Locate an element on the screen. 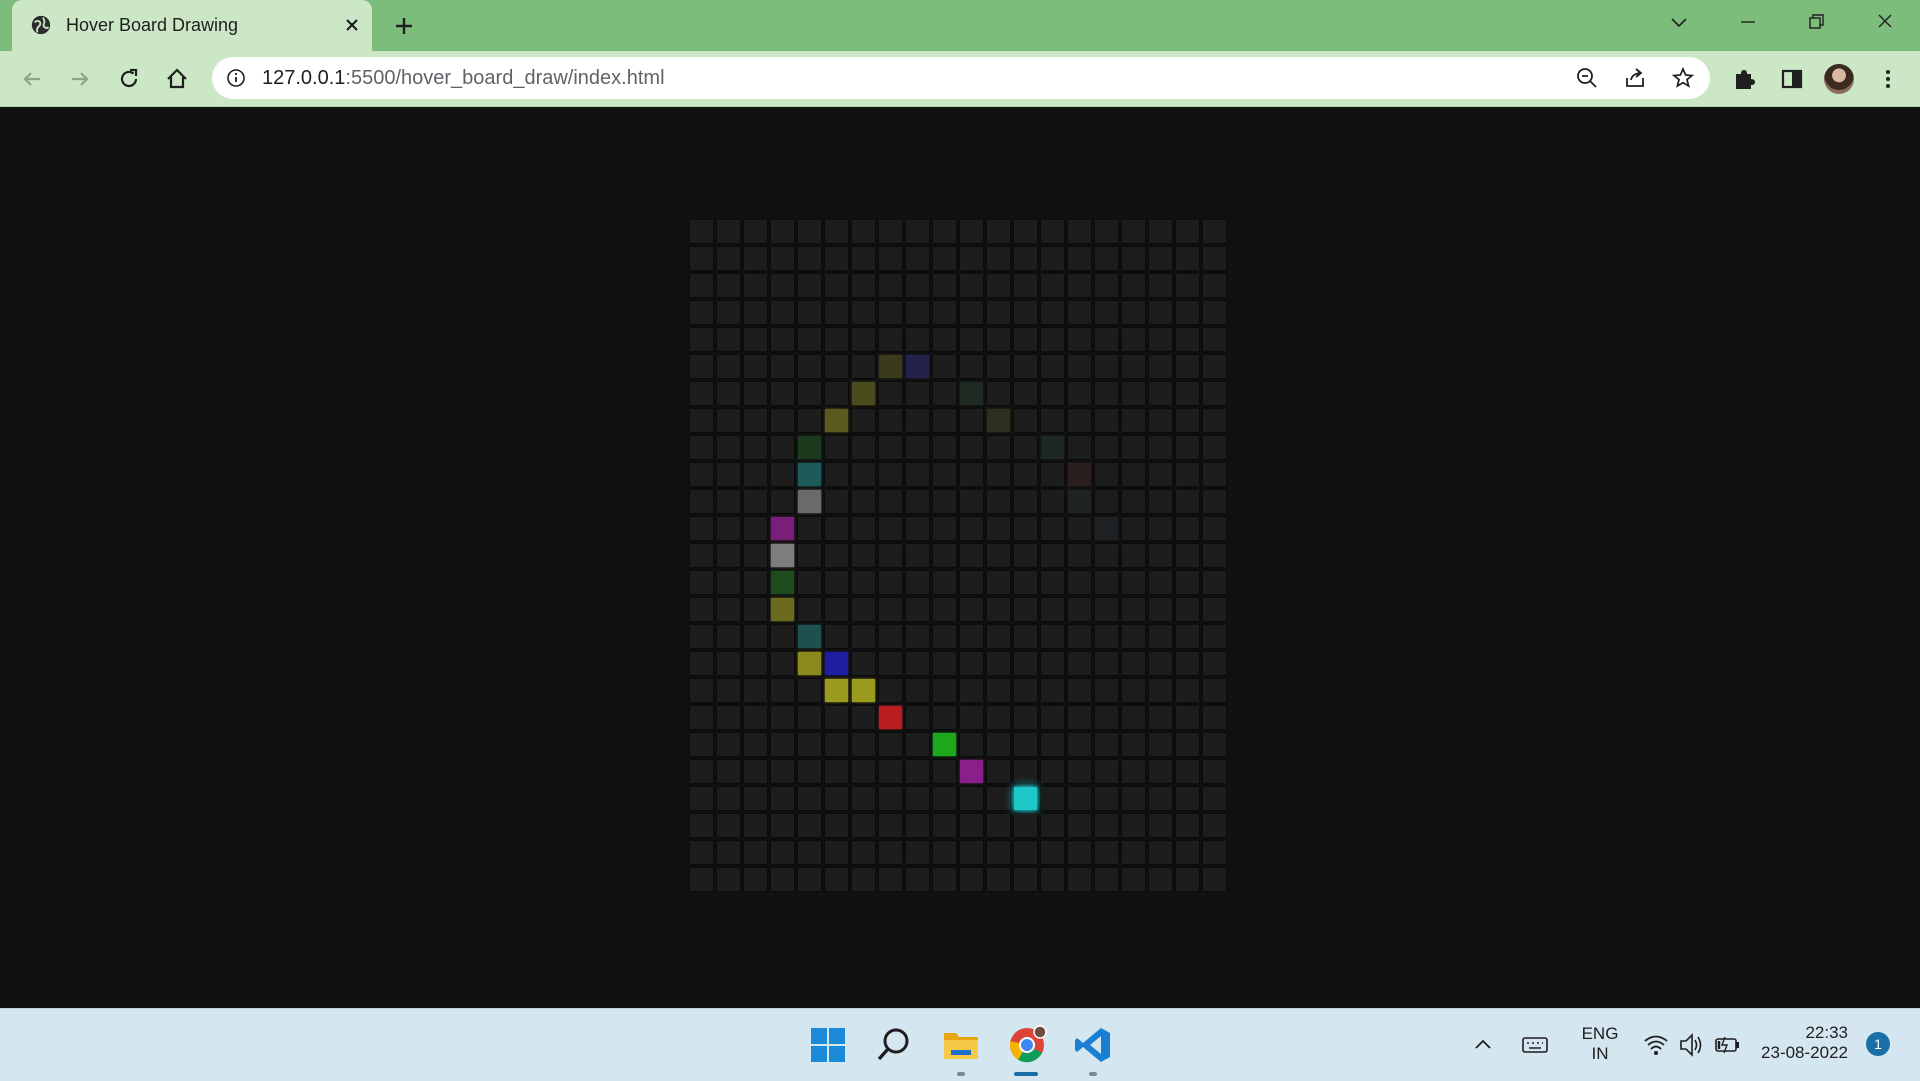 Image resolution: width=1920 pixels, height=1081 pixels. side-panel-icon is located at coordinates (1792, 79).